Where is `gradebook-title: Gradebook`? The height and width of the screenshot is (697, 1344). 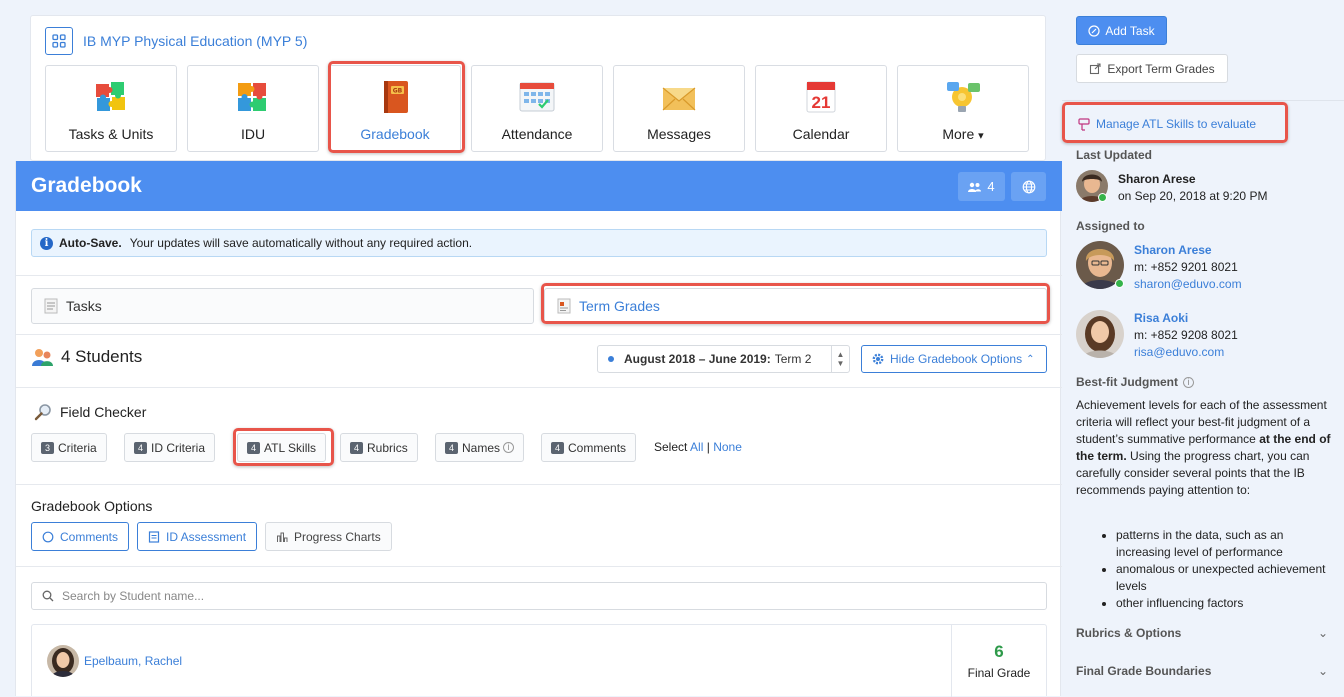
gradebook-title: Gradebook is located at coordinates (86, 185).